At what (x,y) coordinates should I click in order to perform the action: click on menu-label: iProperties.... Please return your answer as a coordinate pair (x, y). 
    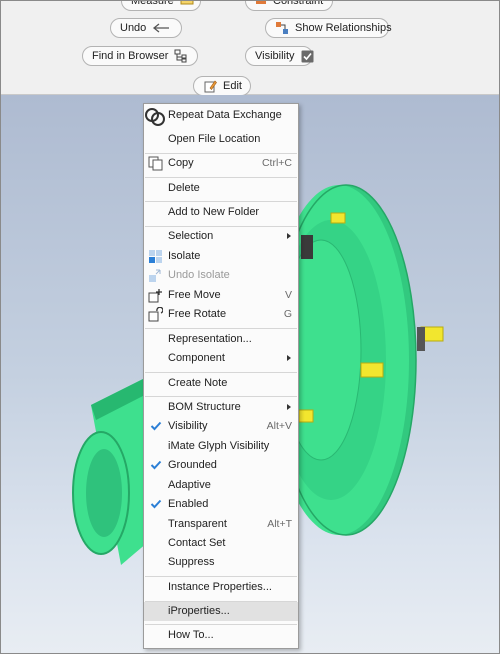
    Looking at the image, I should click on (199, 611).